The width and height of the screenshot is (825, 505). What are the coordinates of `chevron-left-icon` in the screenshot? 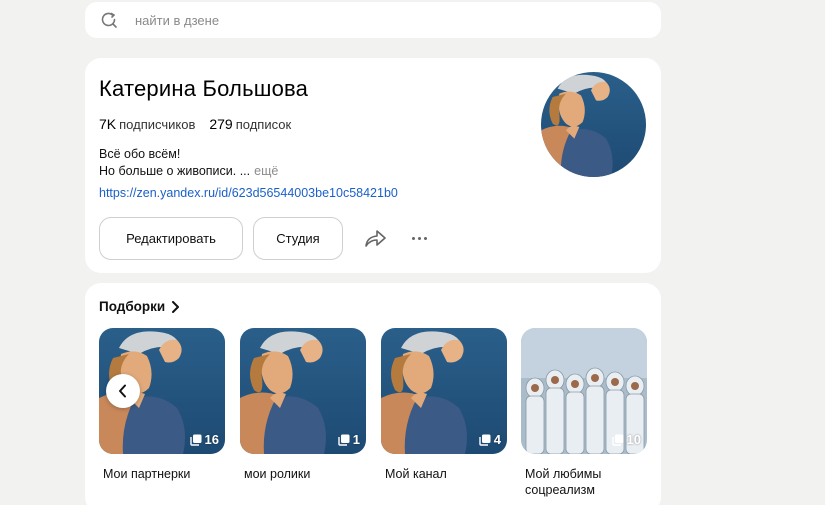 It's located at (122, 391).